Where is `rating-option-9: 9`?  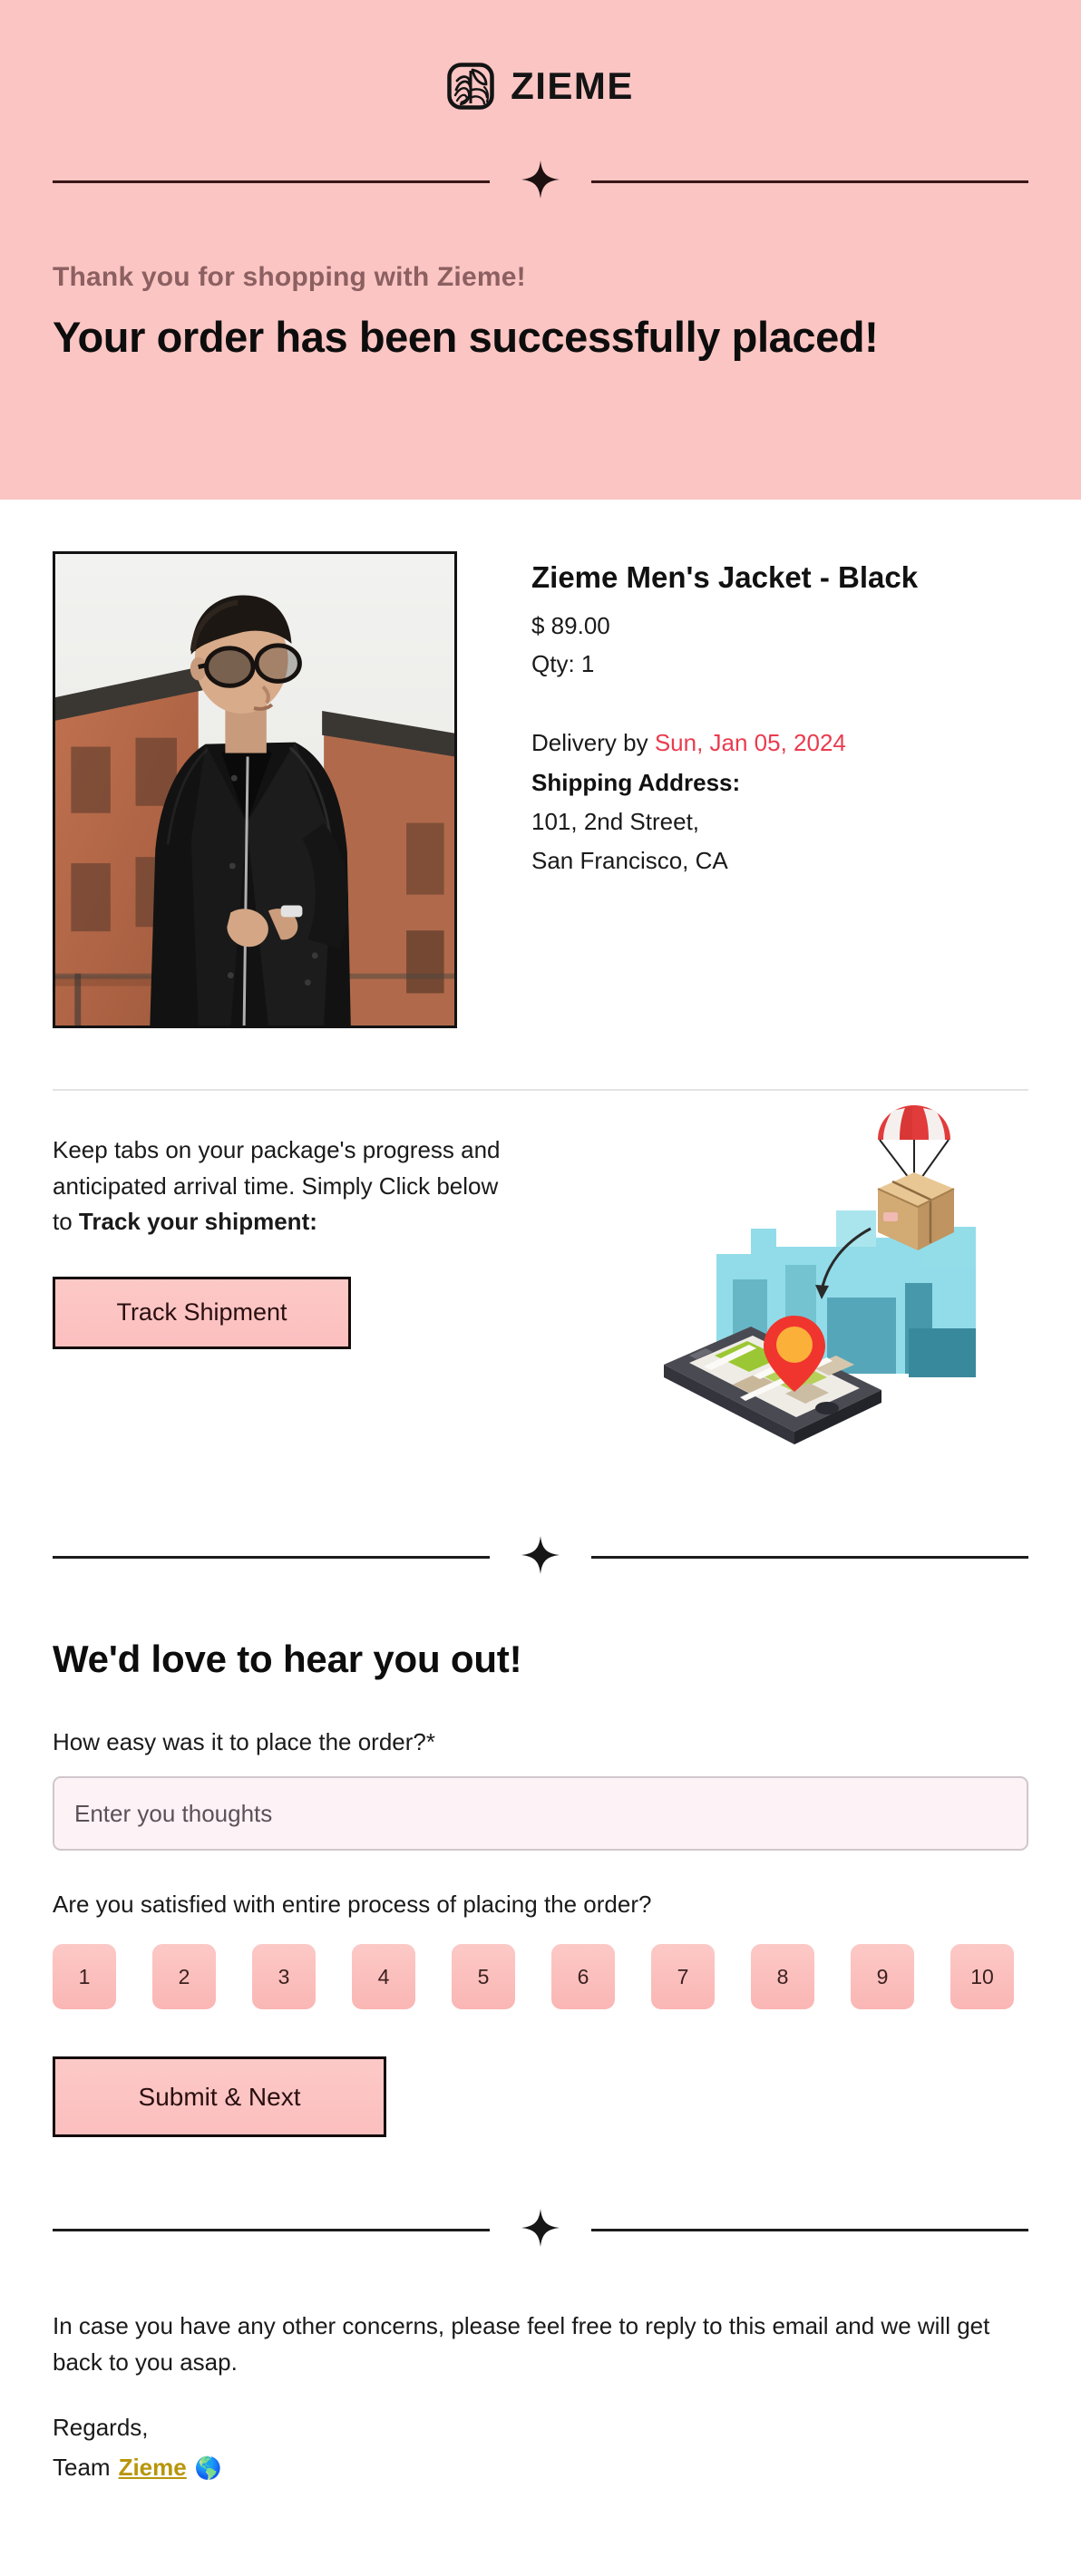 rating-option-9: 9 is located at coordinates (882, 1976).